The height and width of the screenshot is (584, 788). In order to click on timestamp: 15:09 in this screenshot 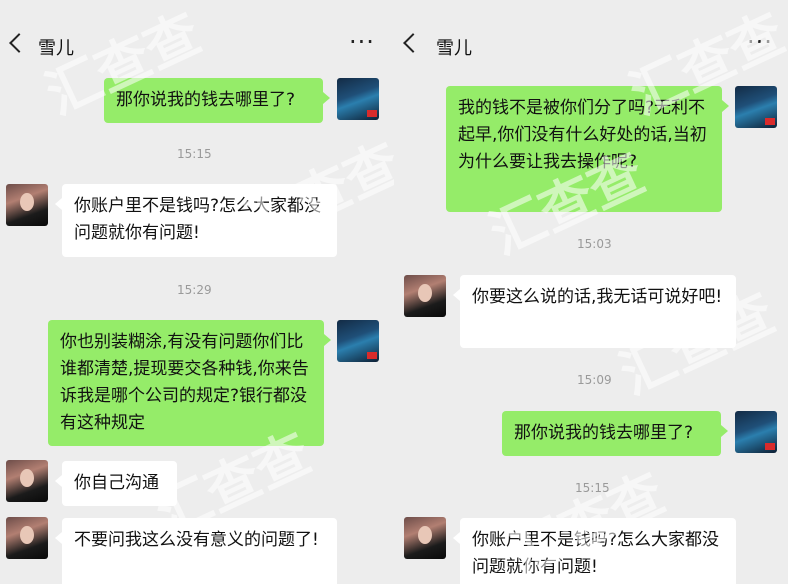, I will do `click(594, 380)`.